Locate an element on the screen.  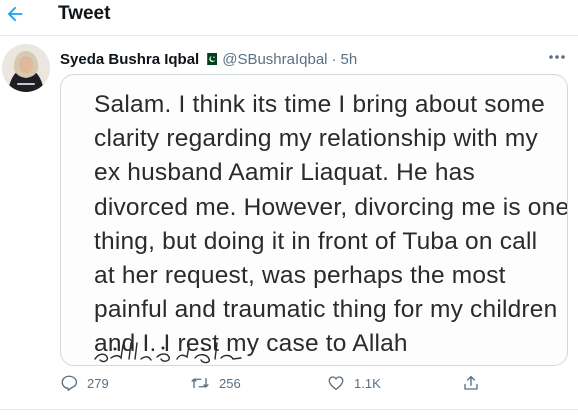
tweet-author-row: Syeda Bushra Iqbal @SBushraIqbal · 5h is located at coordinates (208, 59).